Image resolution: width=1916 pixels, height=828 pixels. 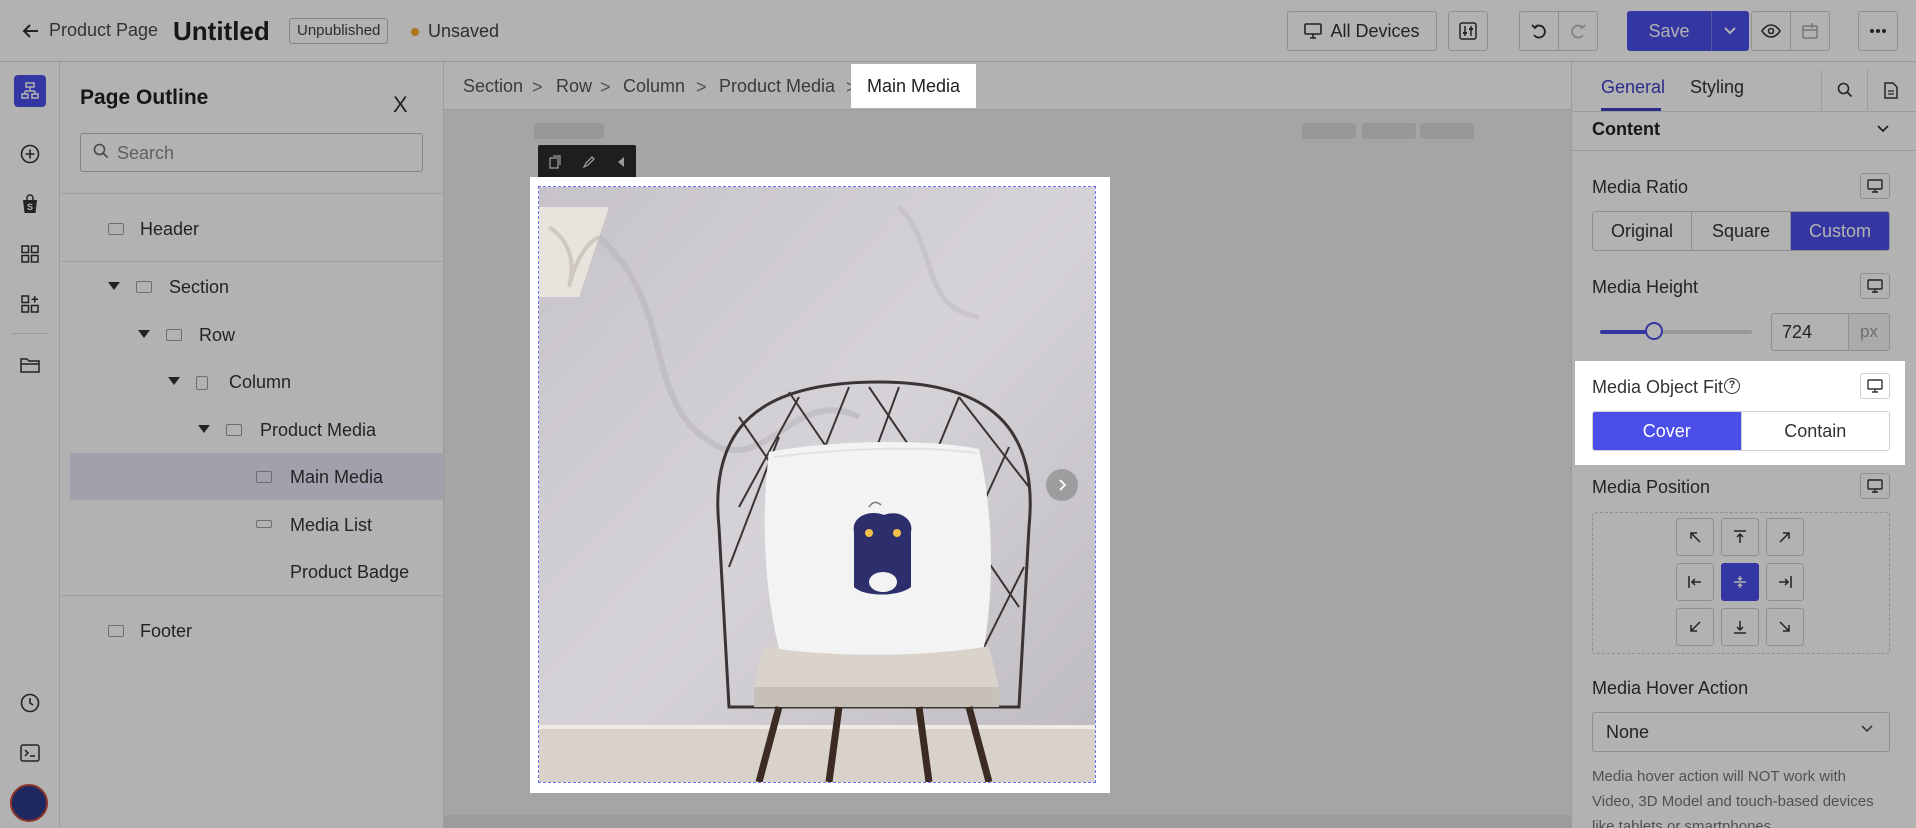 I want to click on position-top-right-button, so click(x=1785, y=537).